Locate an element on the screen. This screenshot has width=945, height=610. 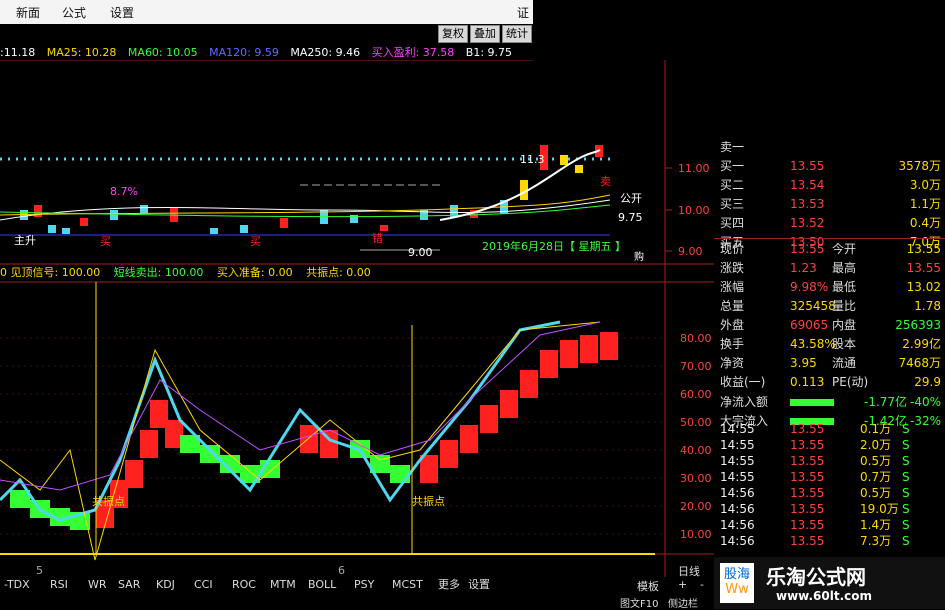
price-axis: 11.00 10.00 9.00 is located at coordinates (687, 210).